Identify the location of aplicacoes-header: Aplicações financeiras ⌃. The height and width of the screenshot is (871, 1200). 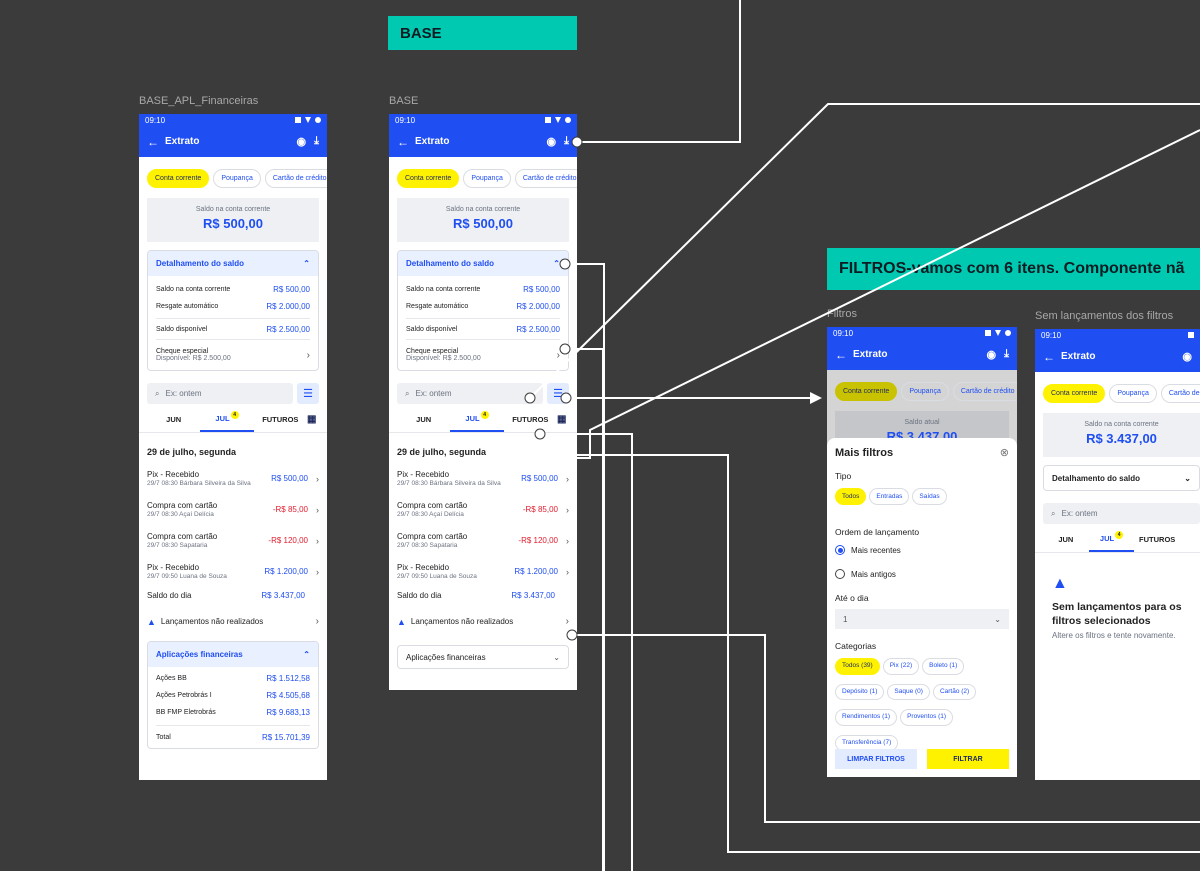
(233, 654).